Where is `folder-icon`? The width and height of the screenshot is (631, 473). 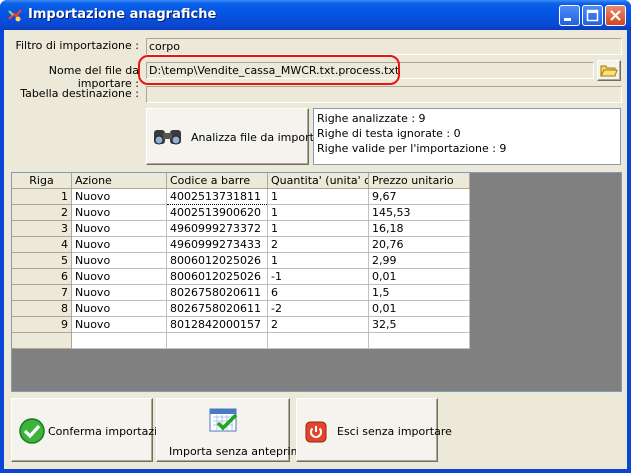
folder-icon is located at coordinates (609, 71).